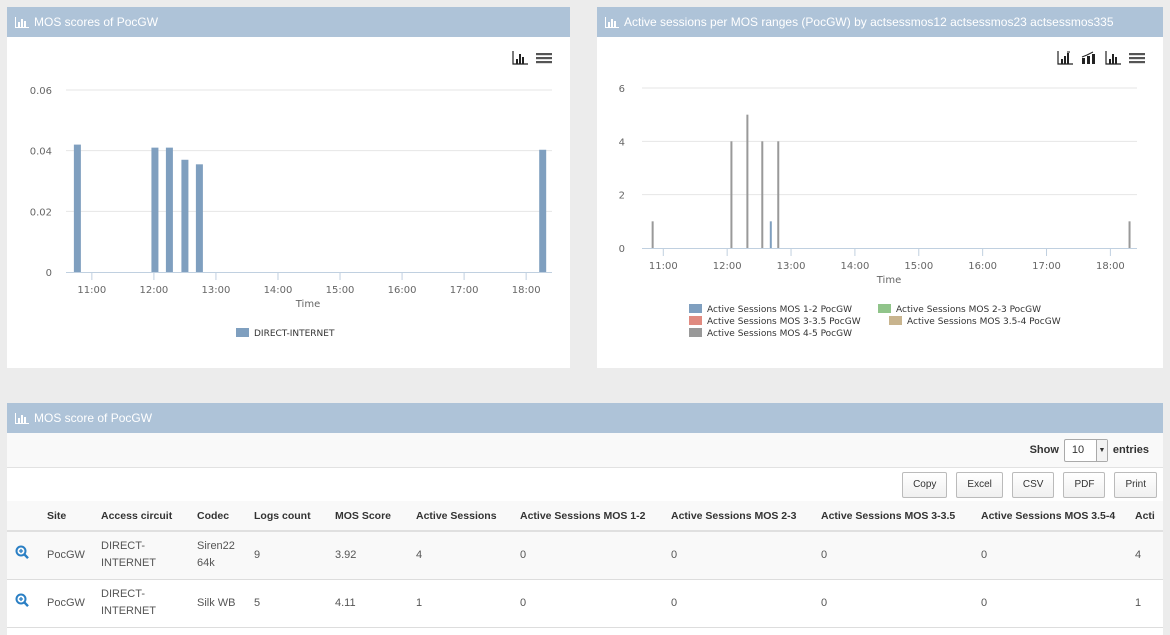 This screenshot has height=635, width=1170. What do you see at coordinates (257, 602) in the screenshot?
I see `cell-logs-count: 5` at bounding box center [257, 602].